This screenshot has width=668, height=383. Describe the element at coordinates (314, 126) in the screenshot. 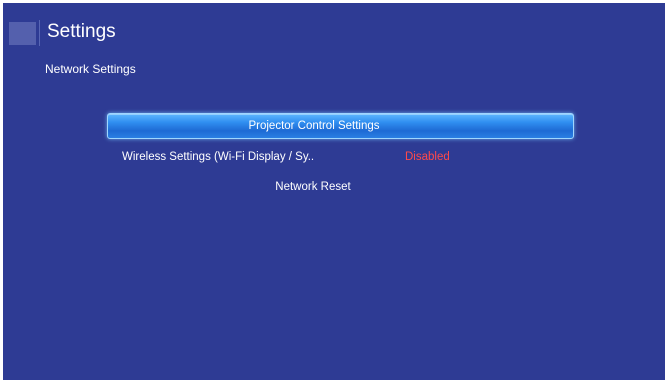

I see `menu-item-label: Projector Control Settings` at that location.